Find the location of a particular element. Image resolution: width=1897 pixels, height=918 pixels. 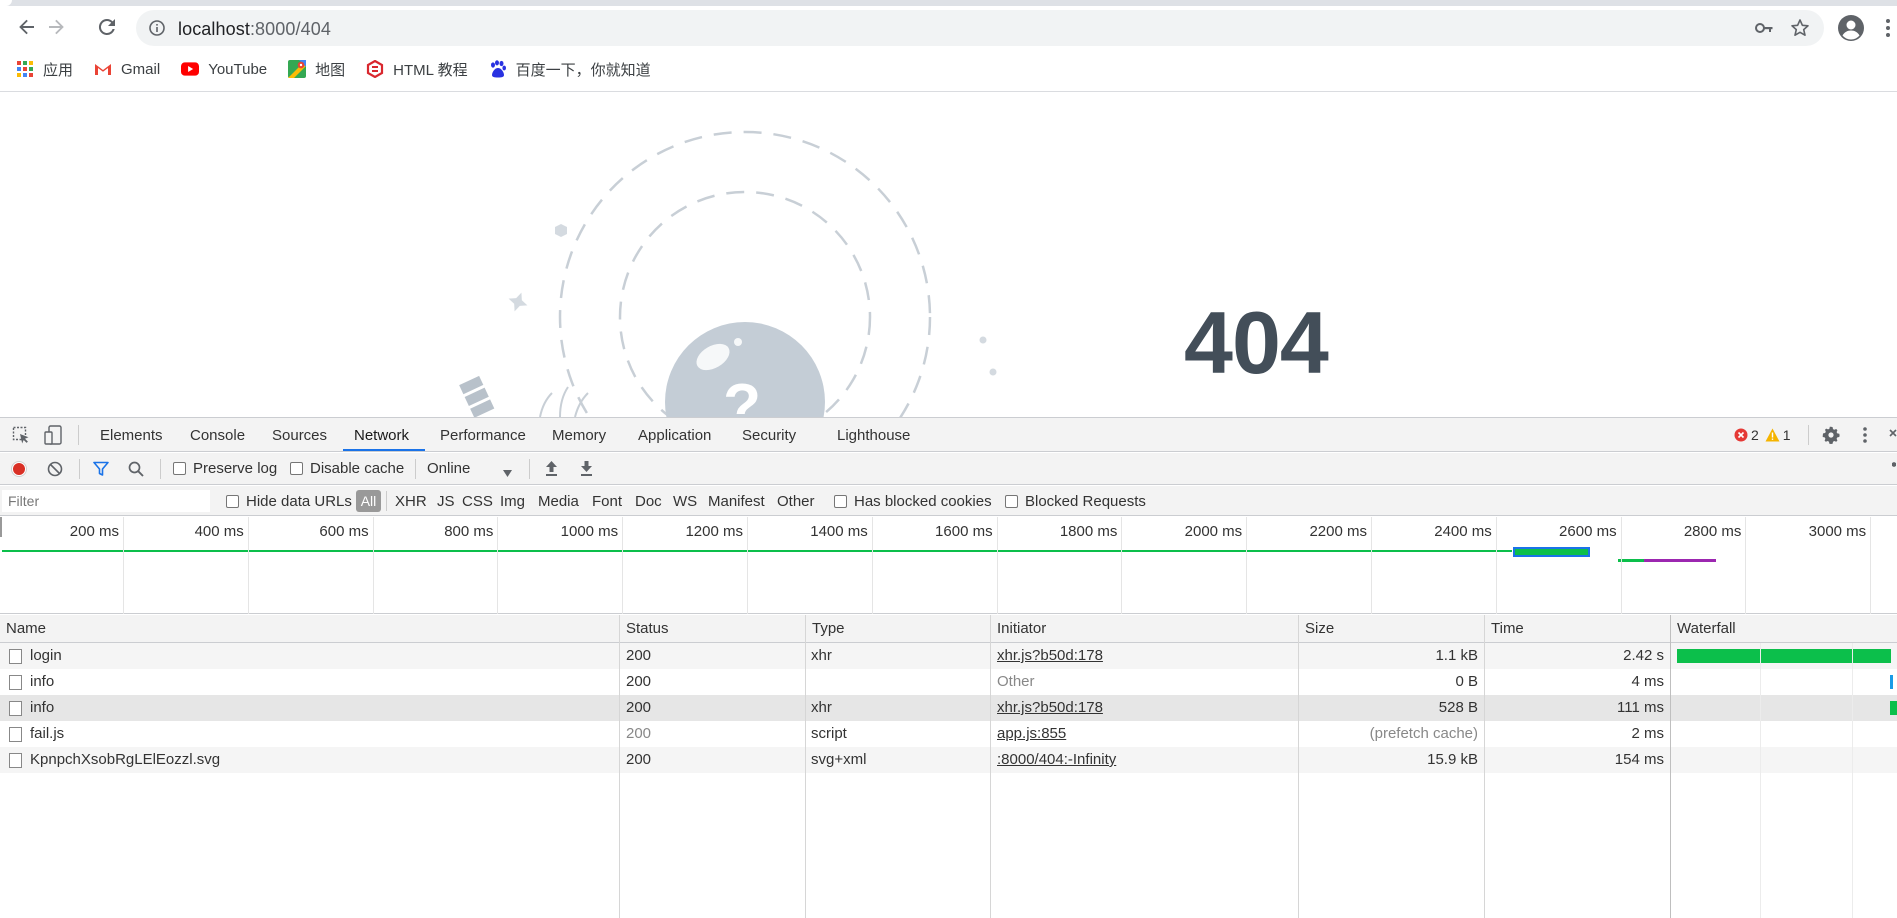

filter-xhr: XHR is located at coordinates (411, 501).